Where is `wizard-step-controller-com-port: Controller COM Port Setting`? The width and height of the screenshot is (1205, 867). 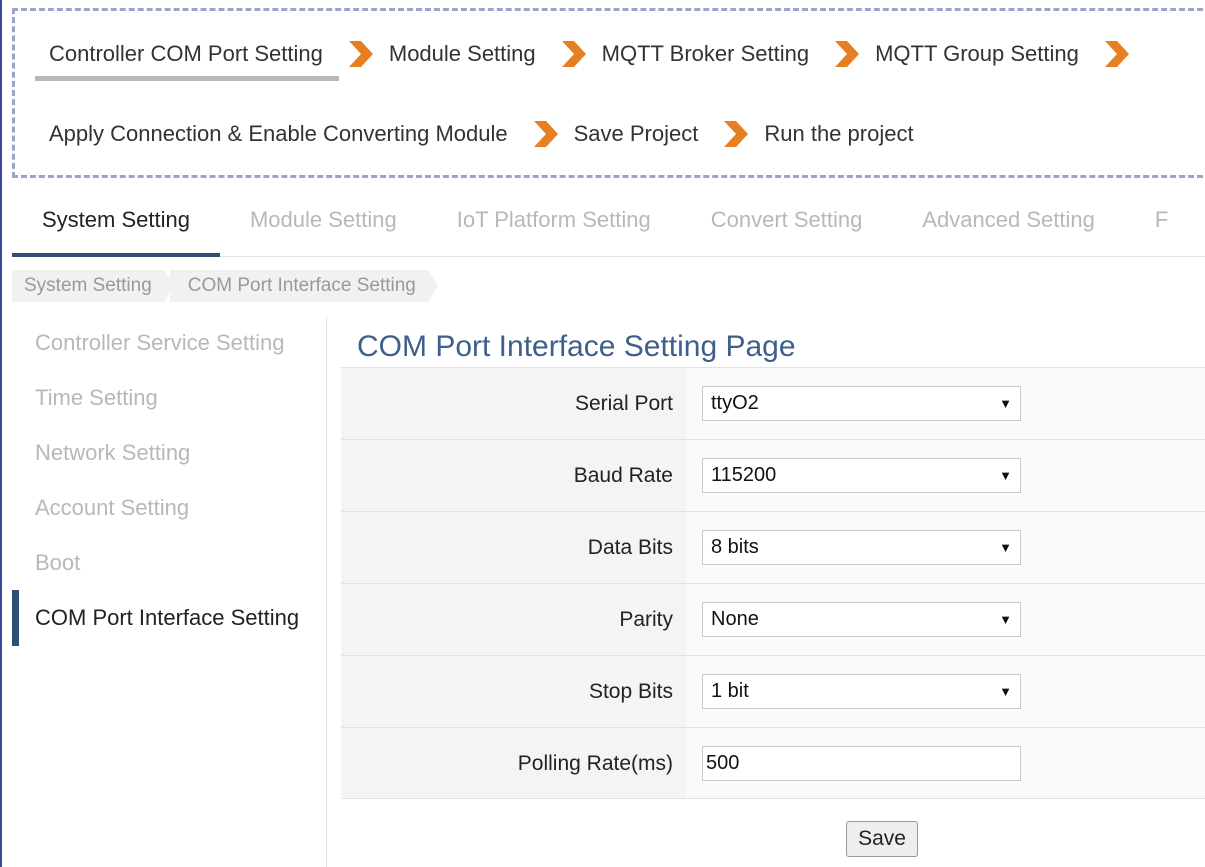 wizard-step-controller-com-port: Controller COM Port Setting is located at coordinates (187, 61).